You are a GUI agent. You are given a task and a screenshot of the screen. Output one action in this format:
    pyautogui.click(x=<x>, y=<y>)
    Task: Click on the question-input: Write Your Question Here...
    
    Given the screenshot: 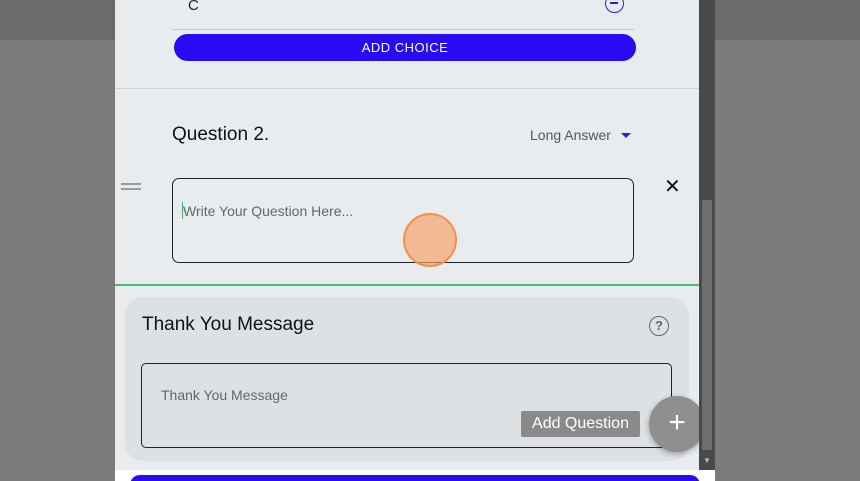 What is the action you would take?
    pyautogui.click(x=403, y=220)
    